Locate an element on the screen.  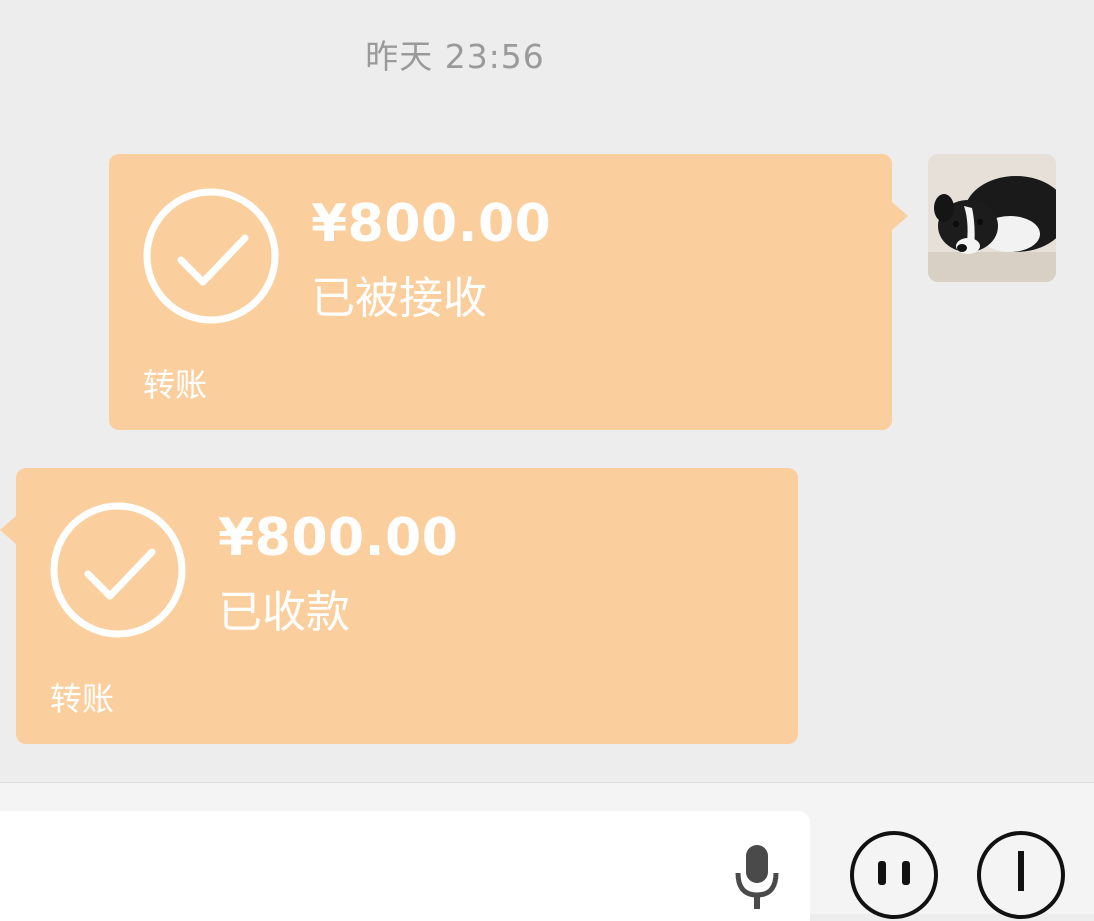
transfer-status: 已被接收 is located at coordinates (399, 298).